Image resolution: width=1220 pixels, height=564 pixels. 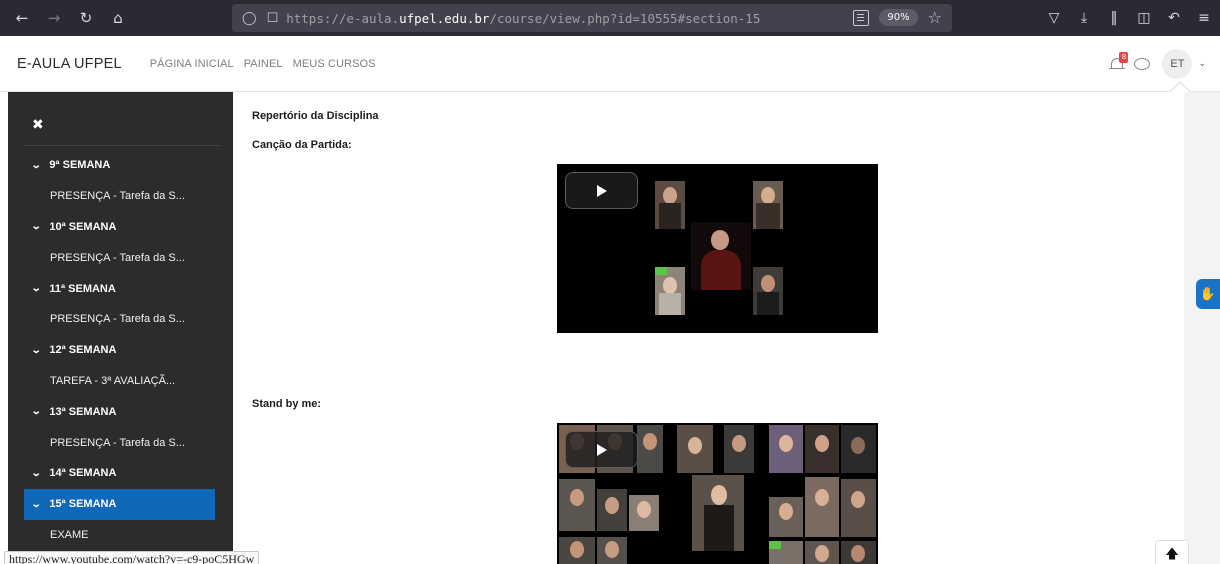 What do you see at coordinates (1114, 18) in the screenshot?
I see `library-icon: ‖` at bounding box center [1114, 18].